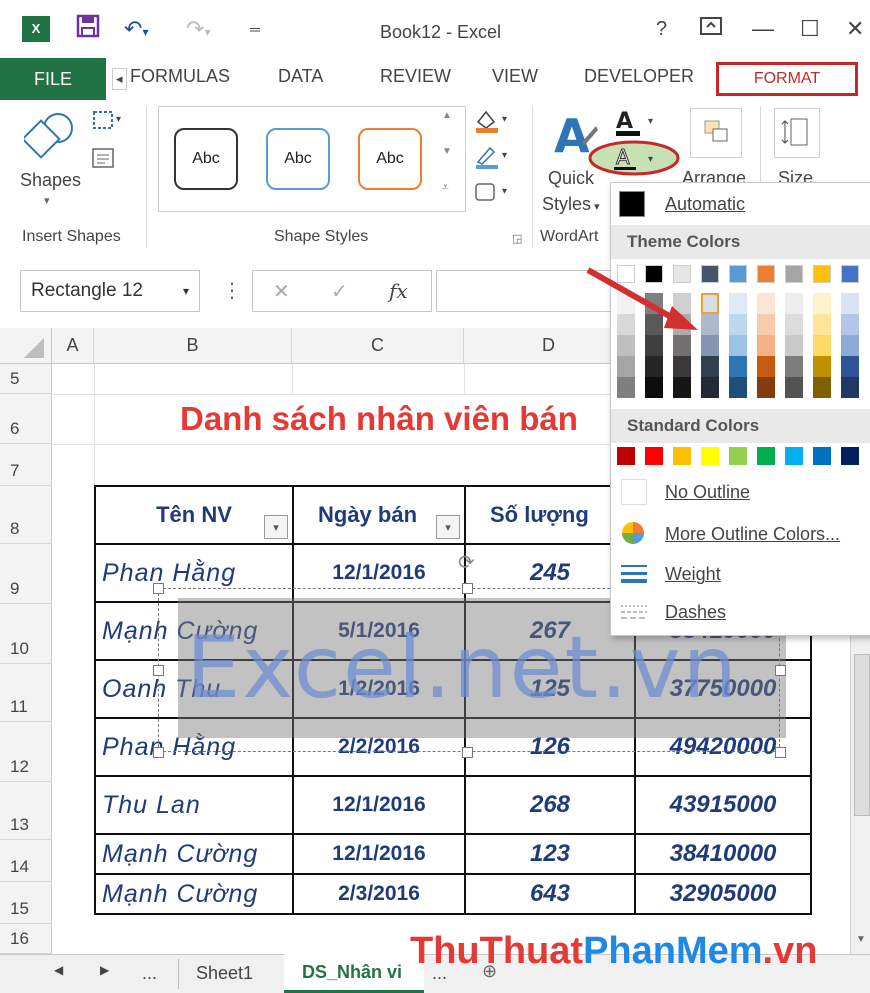 This screenshot has height=993, width=870. I want to click on tab-data: DATA, so click(300, 76).